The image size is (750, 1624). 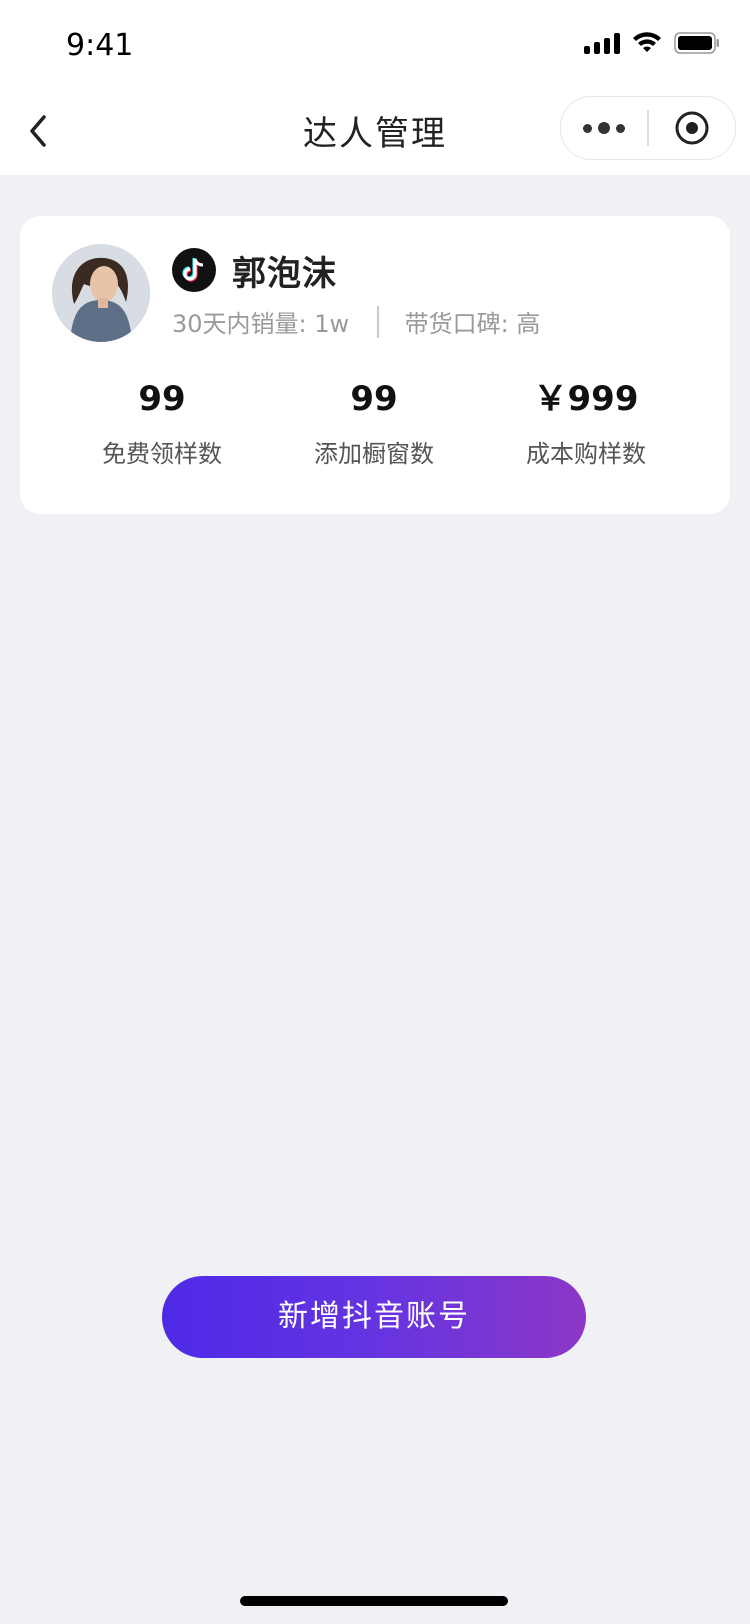 What do you see at coordinates (261, 324) in the screenshot?
I see `sales-30d: 30天内销量: 1w` at bounding box center [261, 324].